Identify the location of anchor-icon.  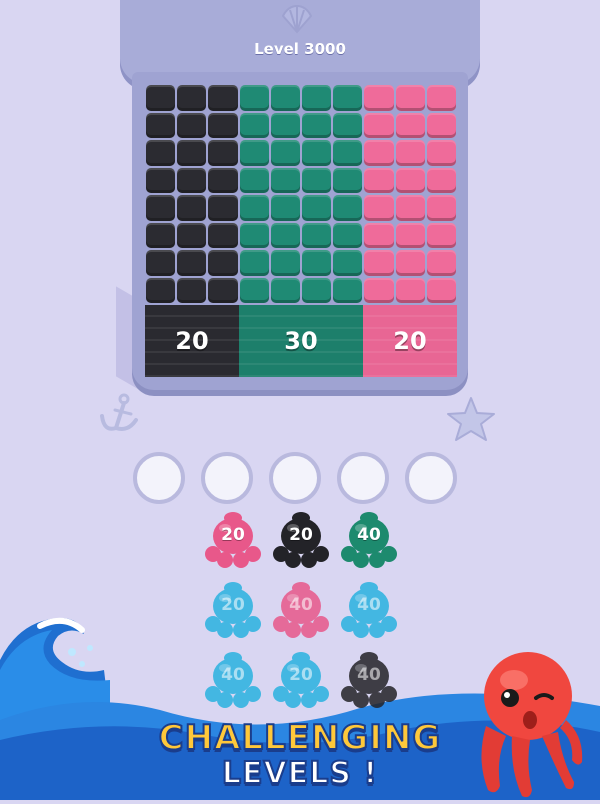
(120, 414).